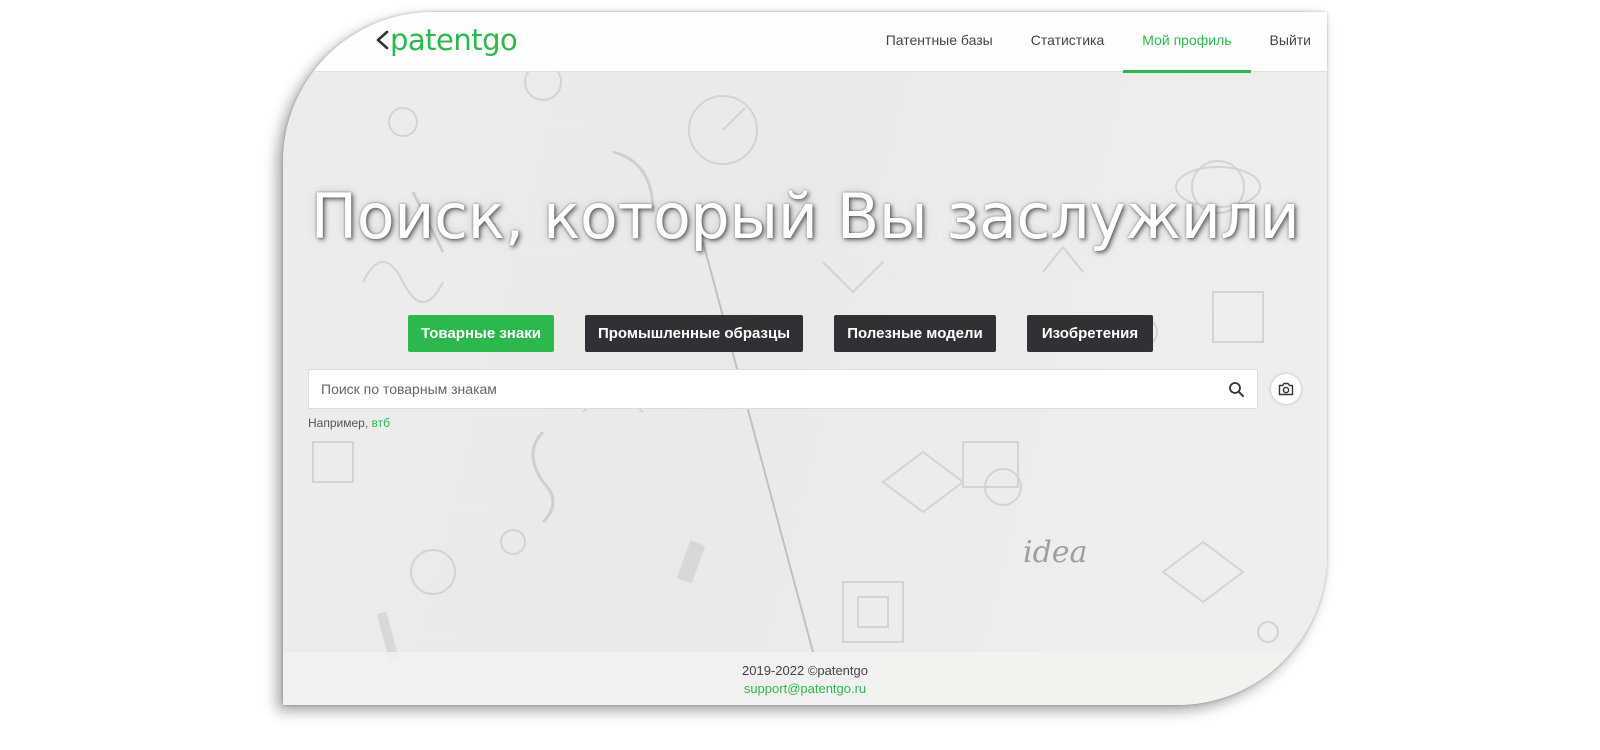 The width and height of the screenshot is (1600, 750). What do you see at coordinates (805, 688) in the screenshot?
I see `support-email-link: support@patentgo.ru` at bounding box center [805, 688].